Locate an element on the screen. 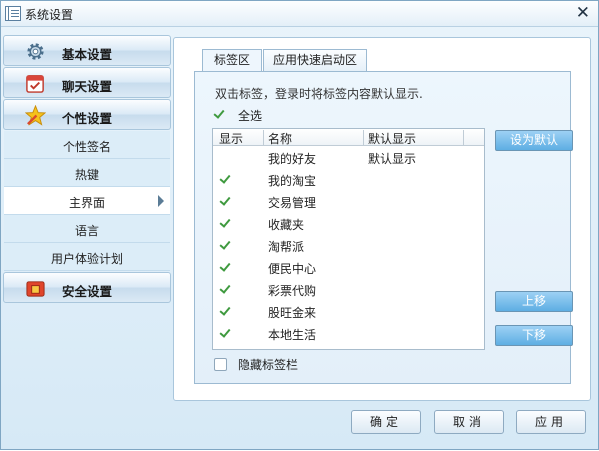 This screenshot has height=451, width=599. row-name: 我的好友 is located at coordinates (292, 159).